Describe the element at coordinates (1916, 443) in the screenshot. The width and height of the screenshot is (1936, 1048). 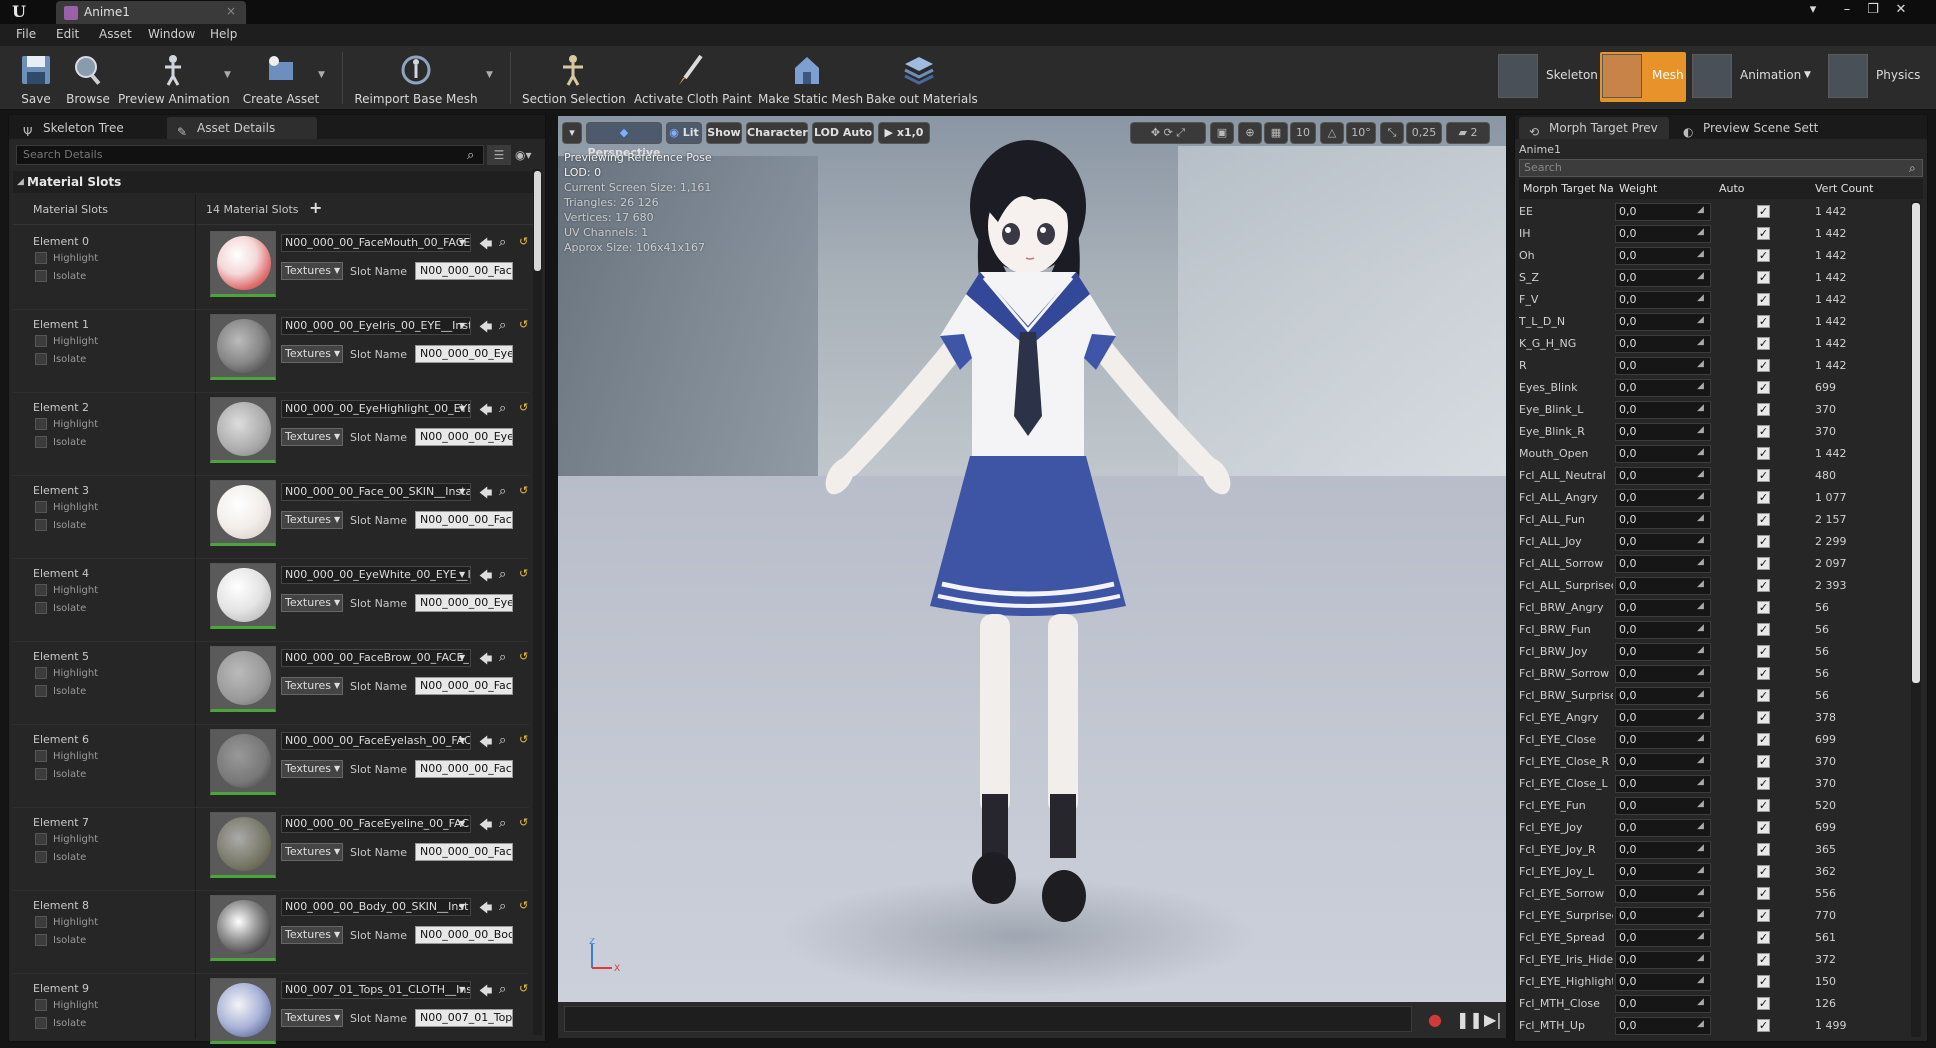
I see `scrollbar-thumb` at that location.